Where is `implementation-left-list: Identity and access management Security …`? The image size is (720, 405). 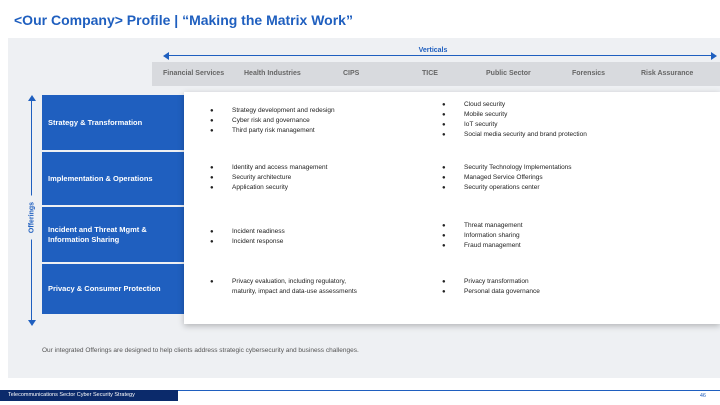
implementation-left-list: Identity and access management Security … is located at coordinates (268, 178).